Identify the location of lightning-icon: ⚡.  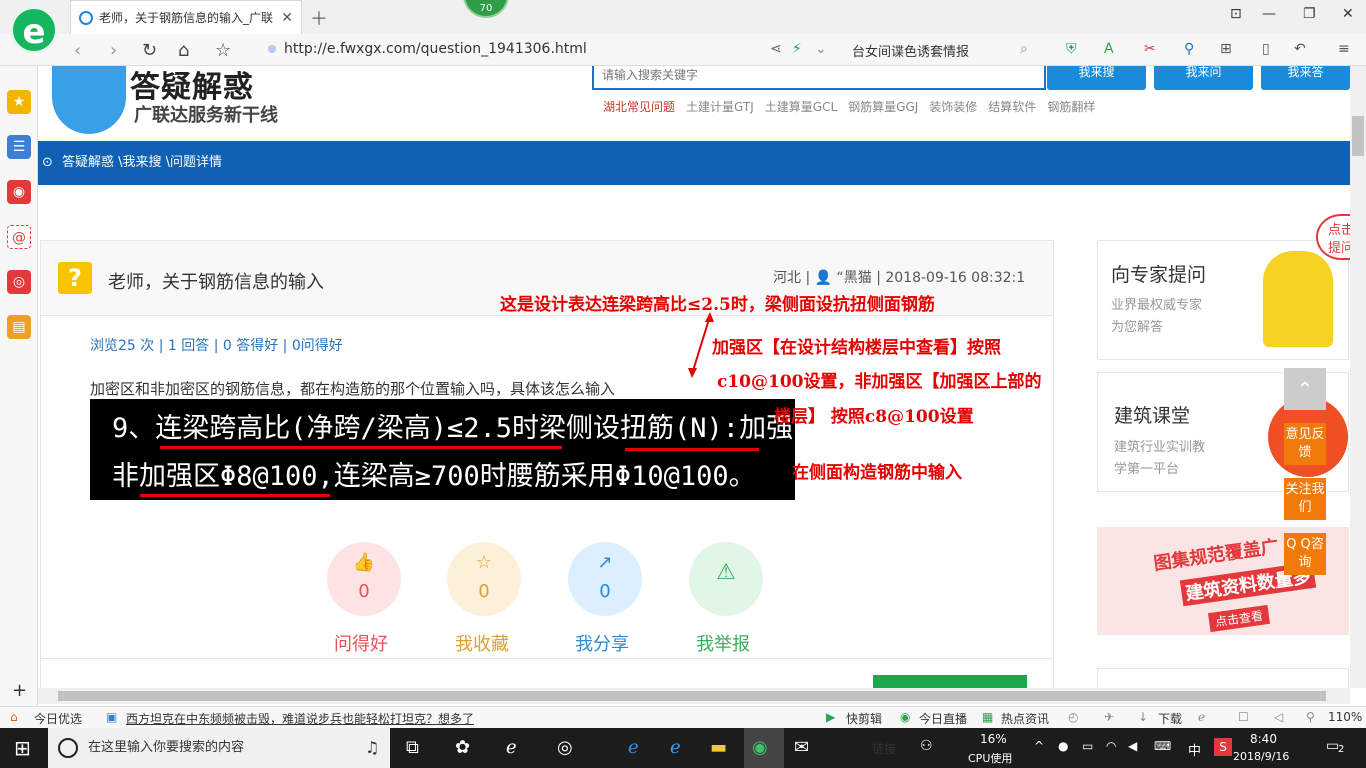
(797, 49).